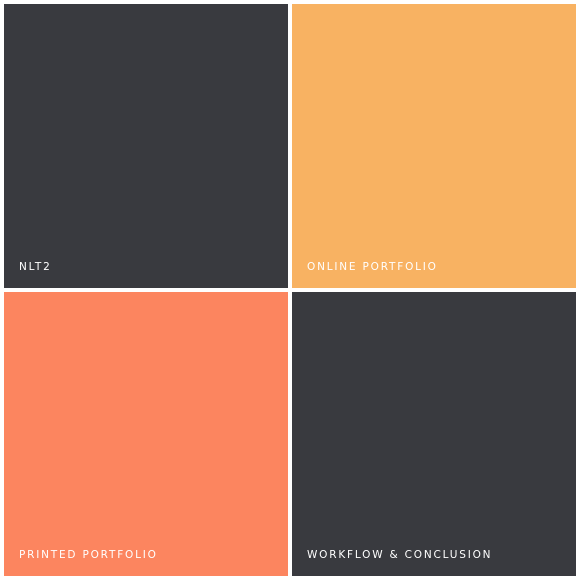 The height and width of the screenshot is (580, 580). I want to click on tile-label-printed-portfolio: PRINTED PORTFOLIO, so click(88, 555).